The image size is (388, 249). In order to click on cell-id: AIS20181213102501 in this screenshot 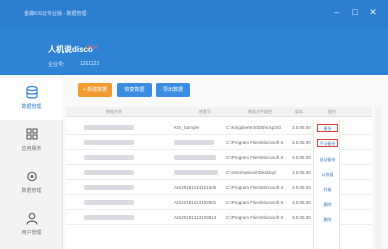, I will do `click(195, 202)`.